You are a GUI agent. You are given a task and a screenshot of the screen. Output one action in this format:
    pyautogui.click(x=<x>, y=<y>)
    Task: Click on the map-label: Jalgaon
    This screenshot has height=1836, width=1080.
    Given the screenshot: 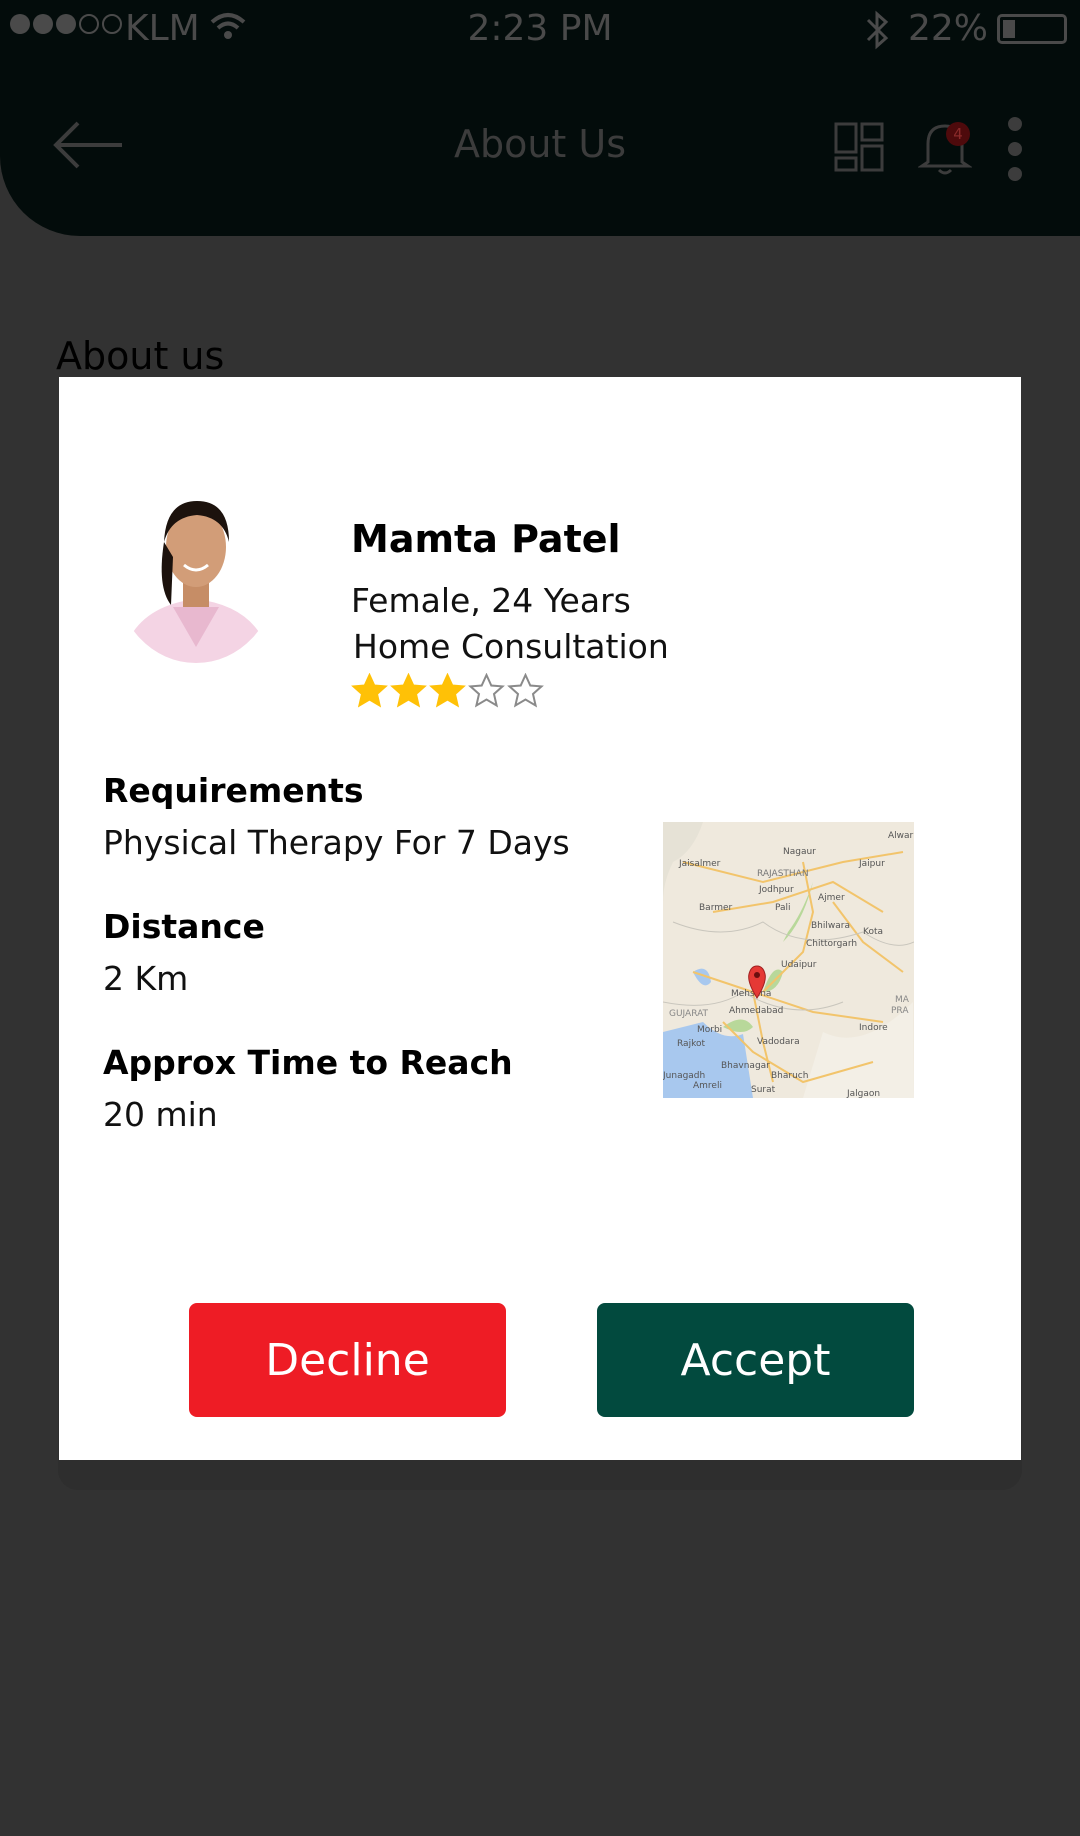 What is the action you would take?
    pyautogui.click(x=863, y=1093)
    